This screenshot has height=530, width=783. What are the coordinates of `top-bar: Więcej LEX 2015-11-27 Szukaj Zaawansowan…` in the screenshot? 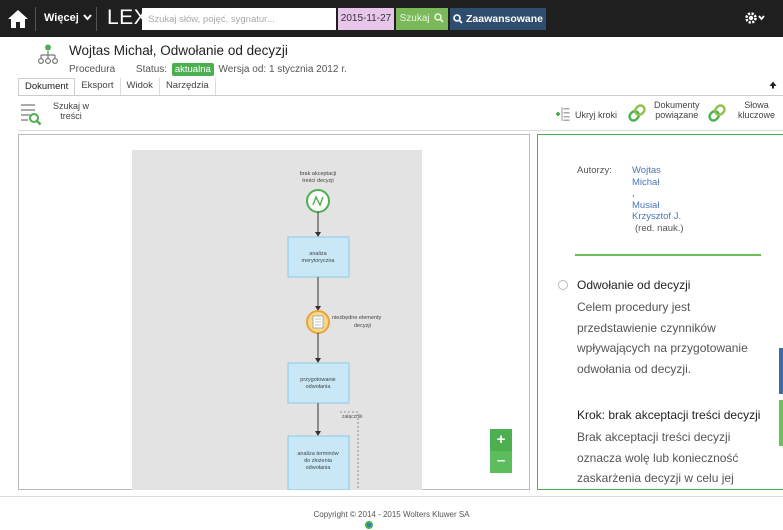 It's located at (391, 18).